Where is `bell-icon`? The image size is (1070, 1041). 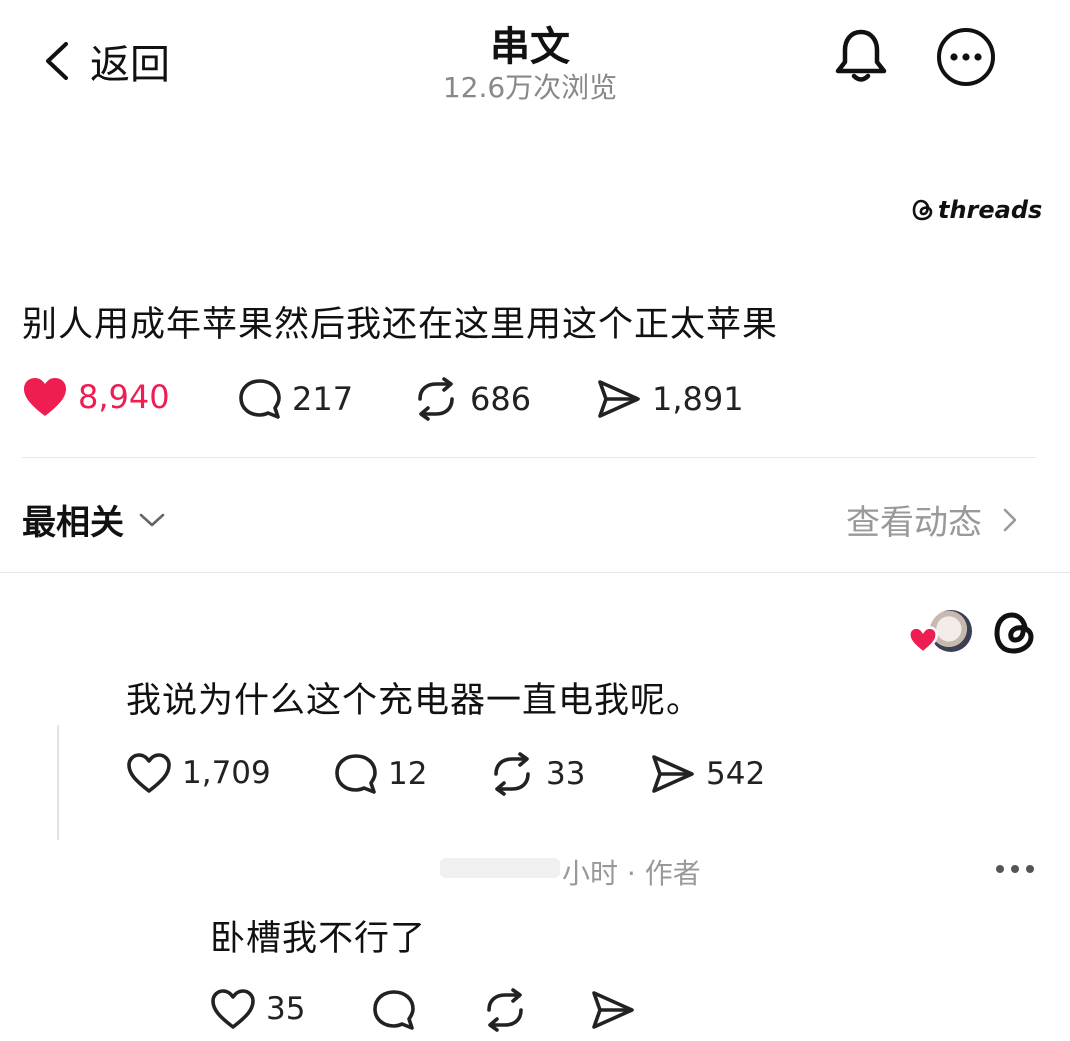 bell-icon is located at coordinates (861, 56).